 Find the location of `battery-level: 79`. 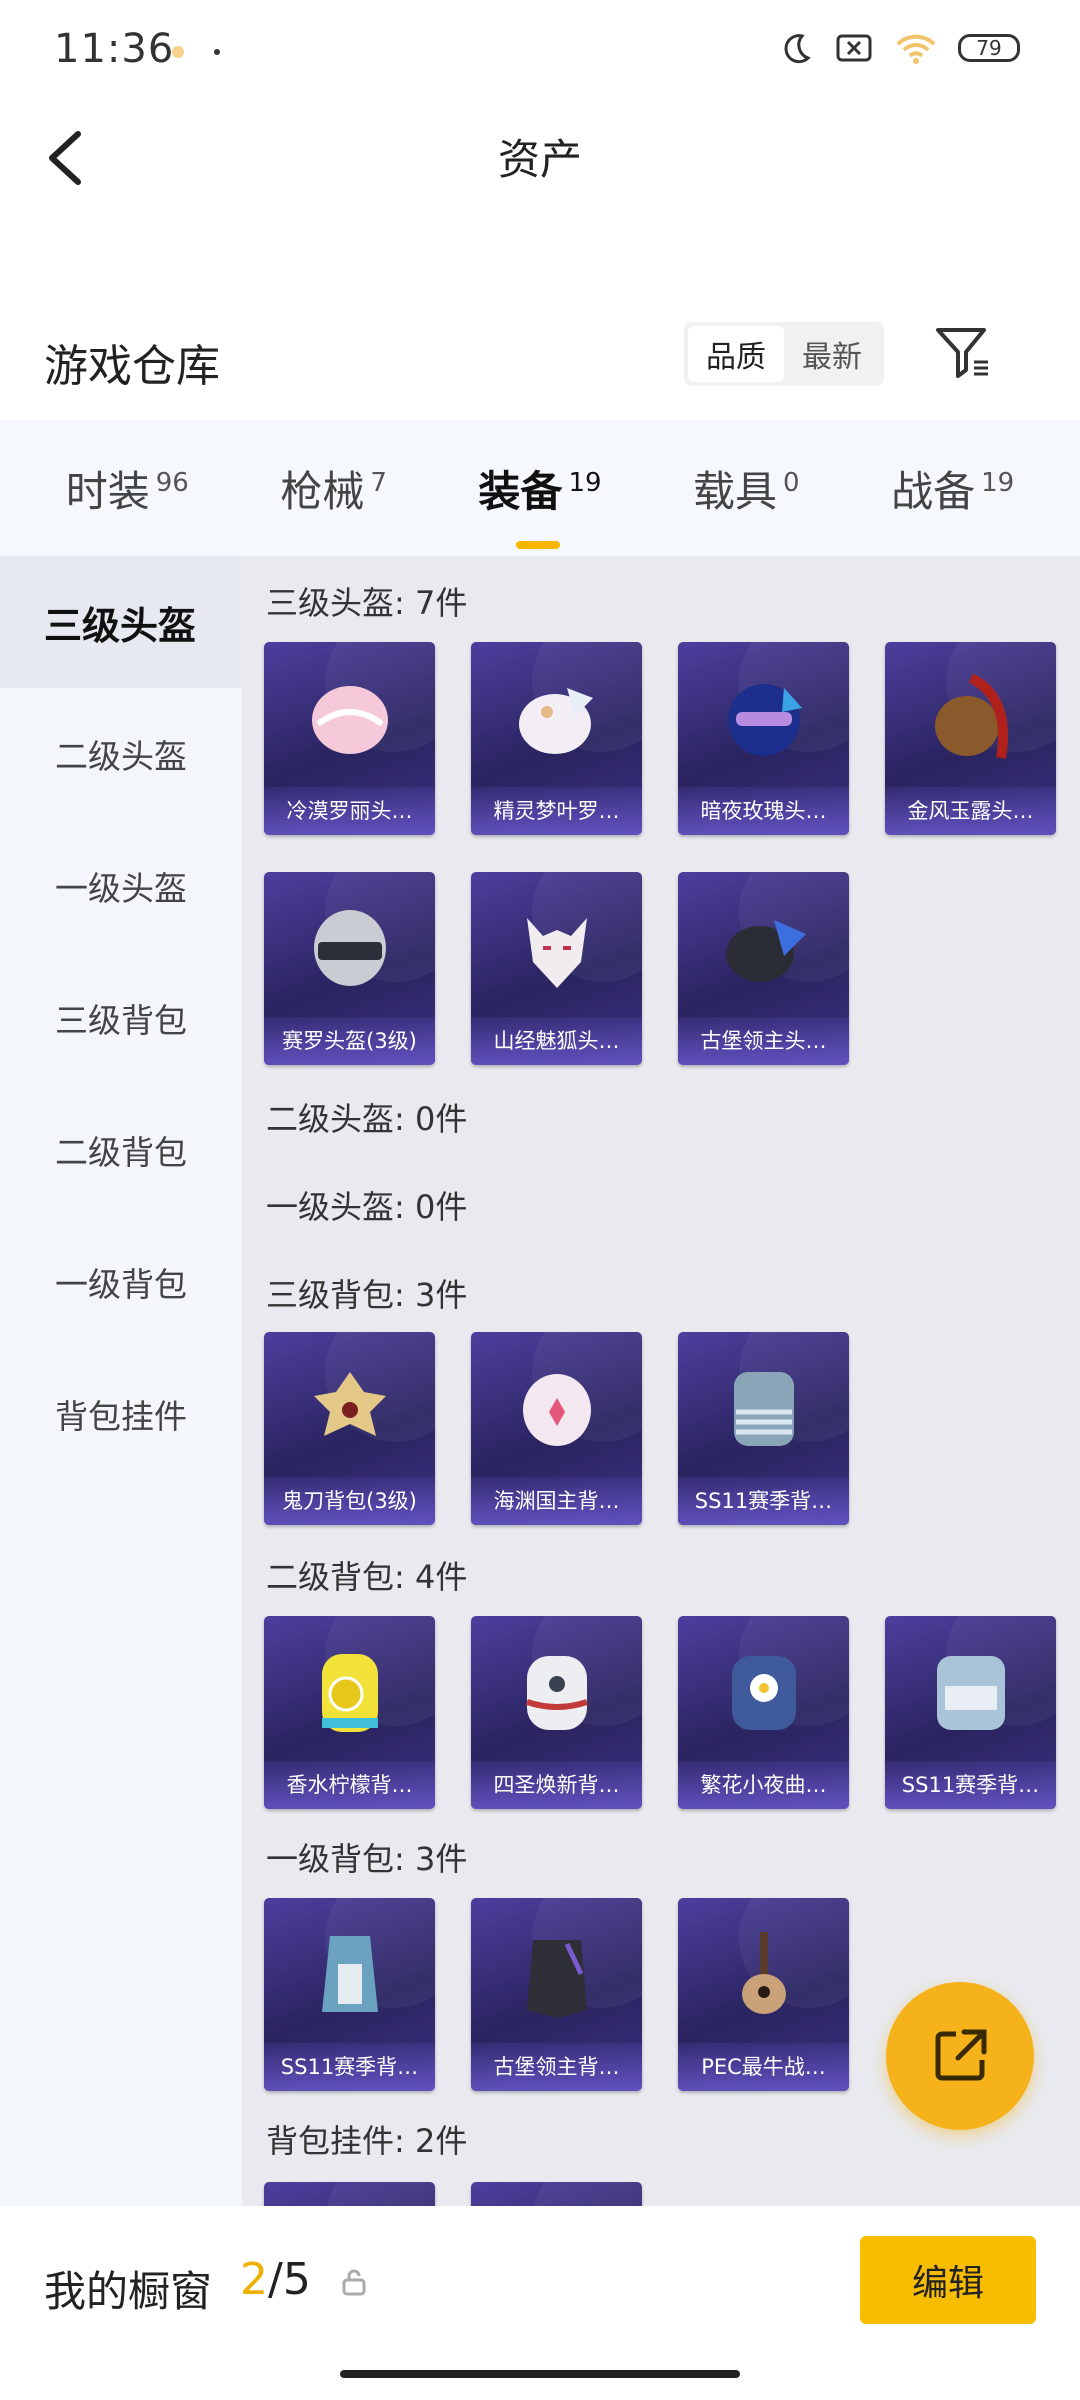

battery-level: 79 is located at coordinates (989, 48).